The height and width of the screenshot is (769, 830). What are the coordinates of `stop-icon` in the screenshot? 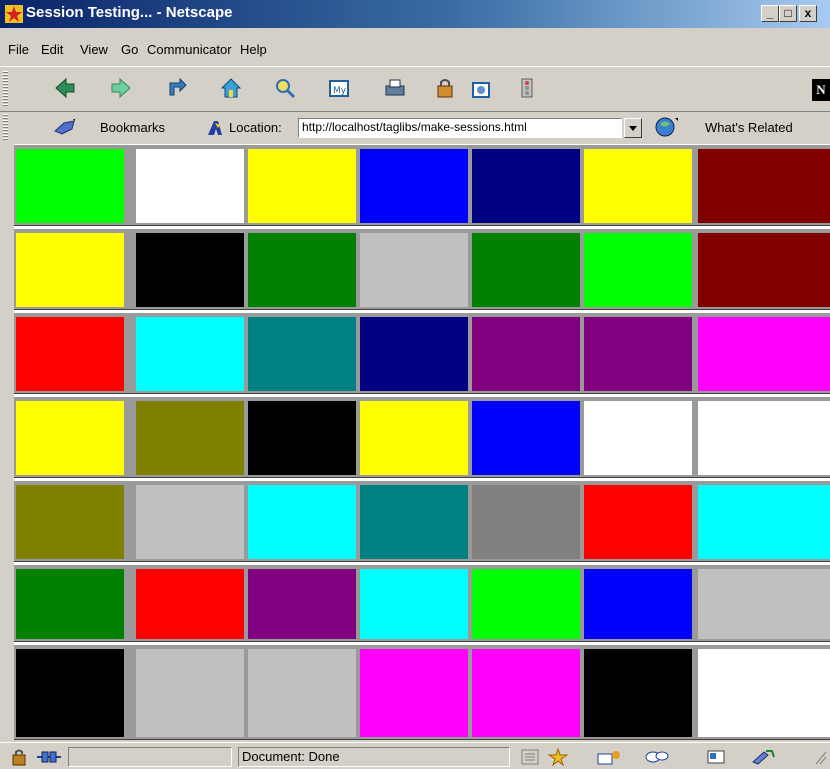 It's located at (527, 88).